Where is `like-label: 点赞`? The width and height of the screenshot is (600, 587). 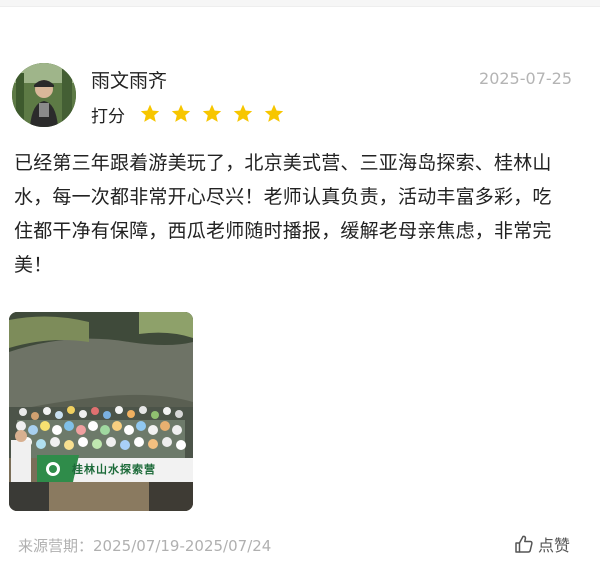 like-label: 点赞 is located at coordinates (553, 545).